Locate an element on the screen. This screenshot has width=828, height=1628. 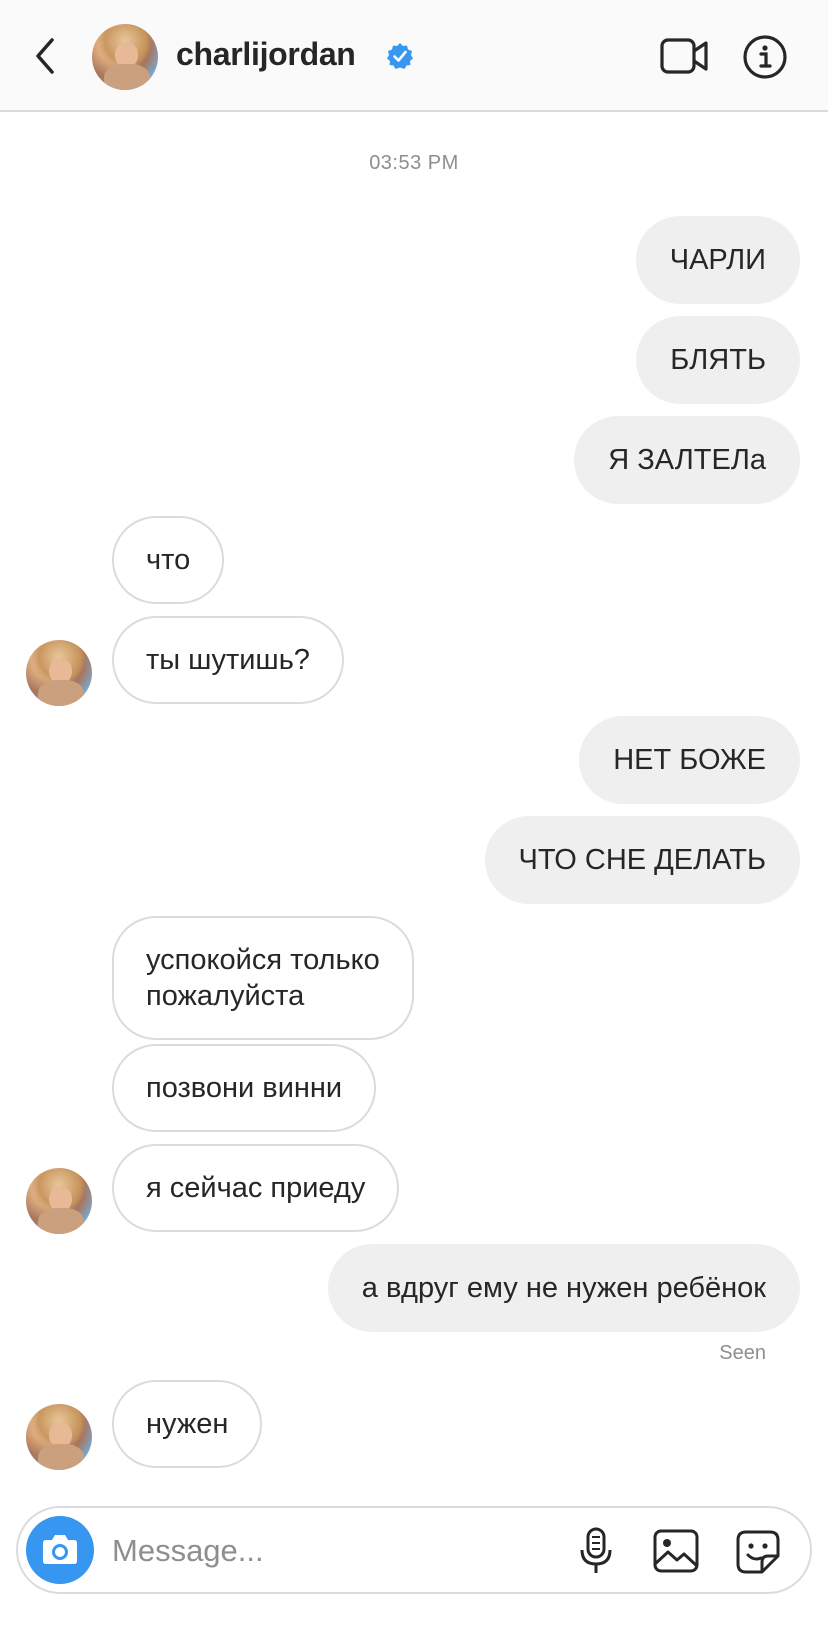
message-composer is located at coordinates (414, 1550).